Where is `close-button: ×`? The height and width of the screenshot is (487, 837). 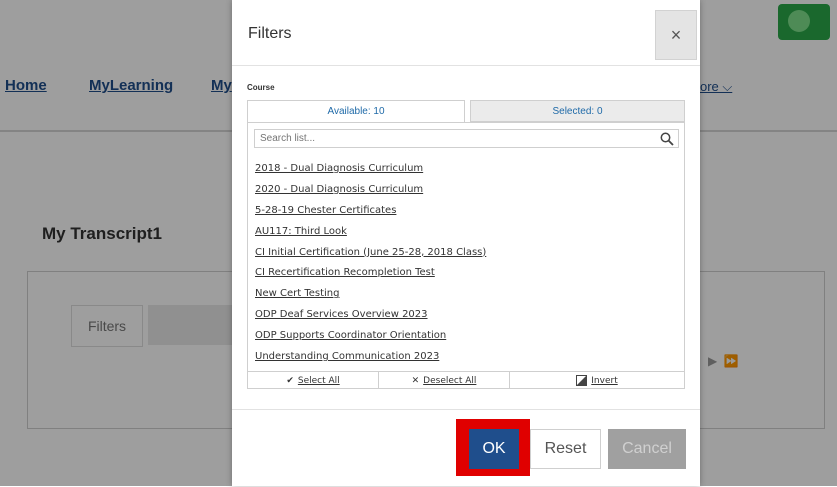
close-button: × is located at coordinates (676, 35).